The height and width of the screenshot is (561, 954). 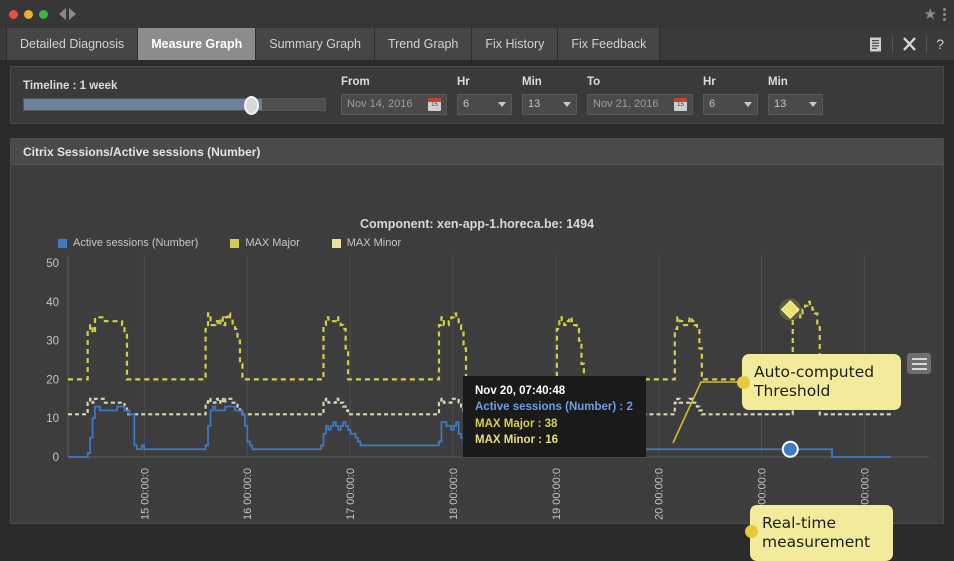 What do you see at coordinates (380, 104) in the screenshot?
I see `from-date-value: Nov 14, 2016` at bounding box center [380, 104].